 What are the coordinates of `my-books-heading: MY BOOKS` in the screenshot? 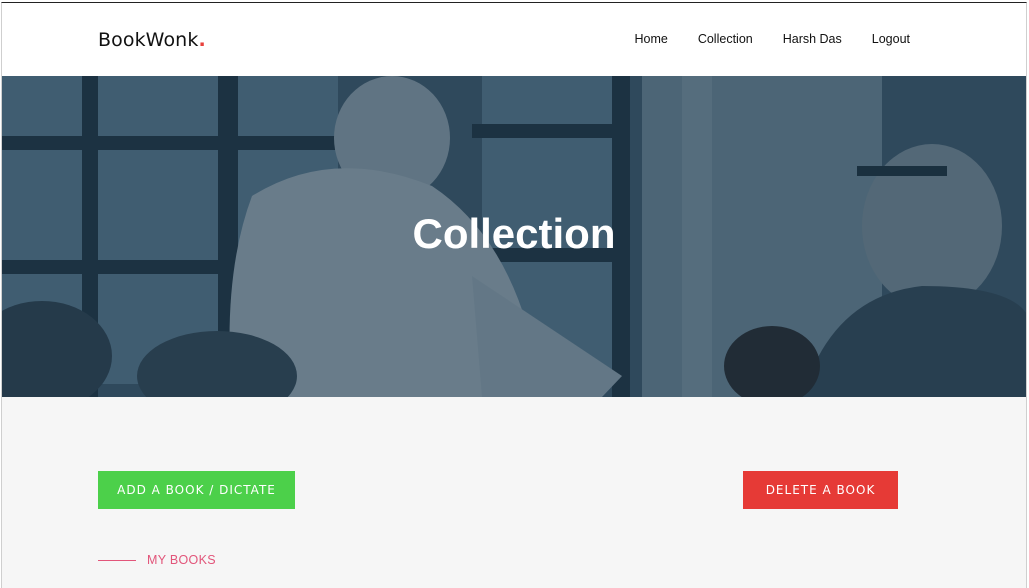 It's located at (157, 560).